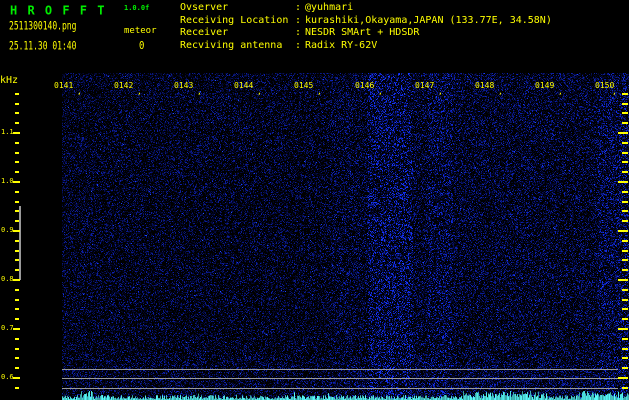 This screenshot has height=400, width=629. I want to click on freq-tick-label: 1.1, so click(7, 132).